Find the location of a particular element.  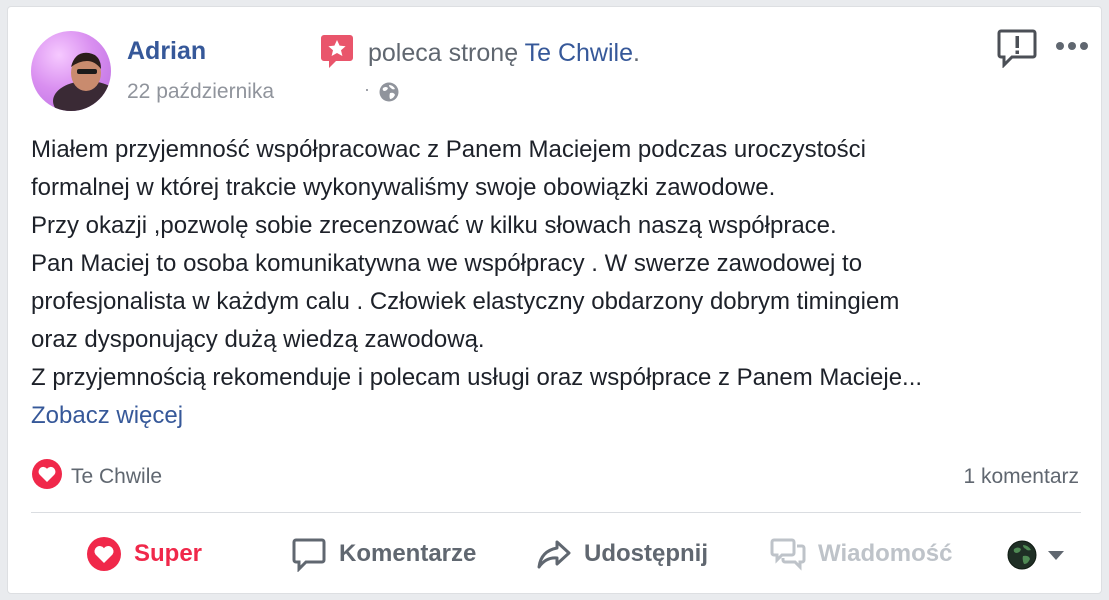

super-button: Super is located at coordinates (144, 554).